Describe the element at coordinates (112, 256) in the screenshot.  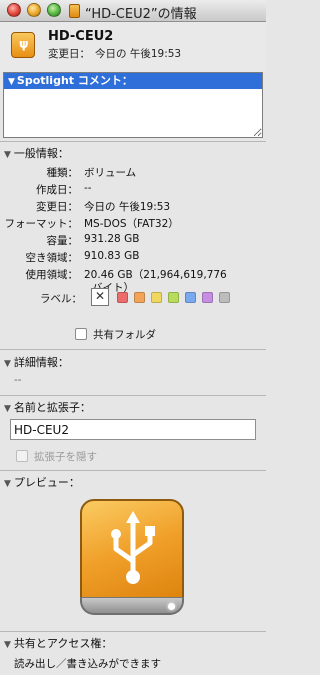
I see `available-value: 910.83 GB` at that location.